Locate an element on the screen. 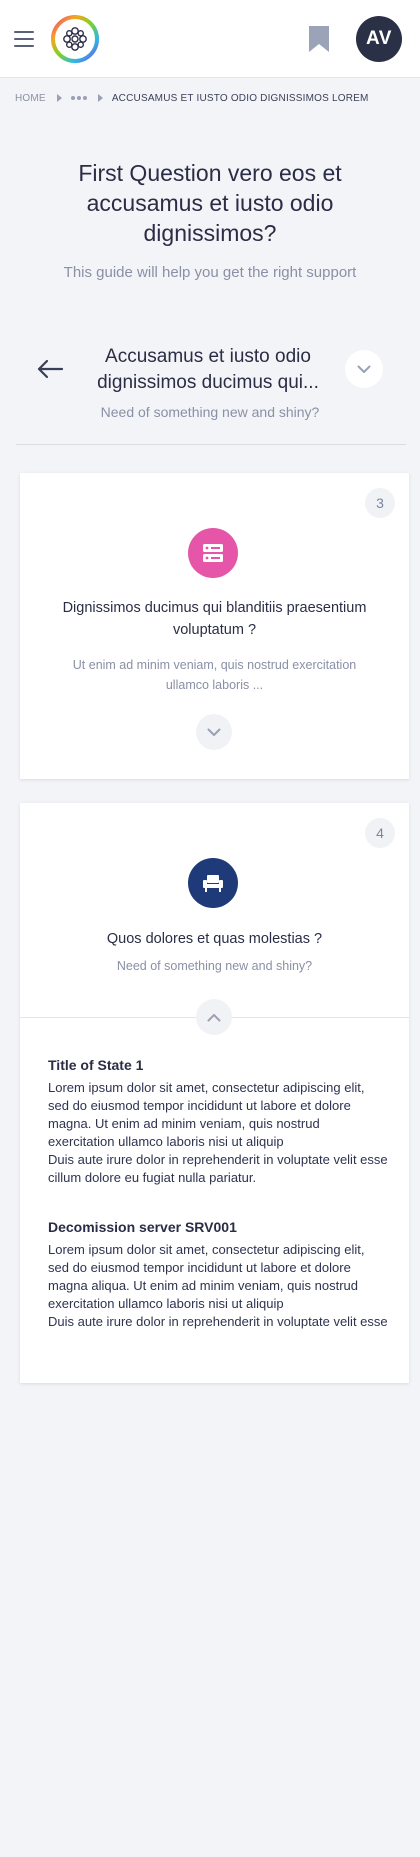 The image size is (420, 1857). state-title: Title of State 1 is located at coordinates (96, 1065).